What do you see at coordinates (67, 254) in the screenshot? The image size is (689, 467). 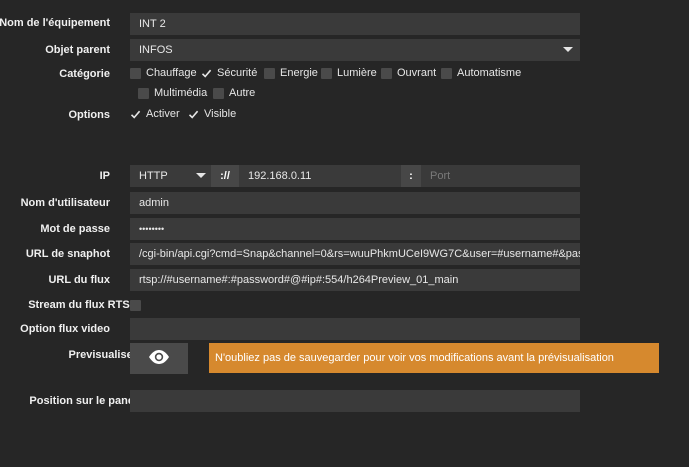 I see `snapshot-url-label: URL de snaphot` at bounding box center [67, 254].